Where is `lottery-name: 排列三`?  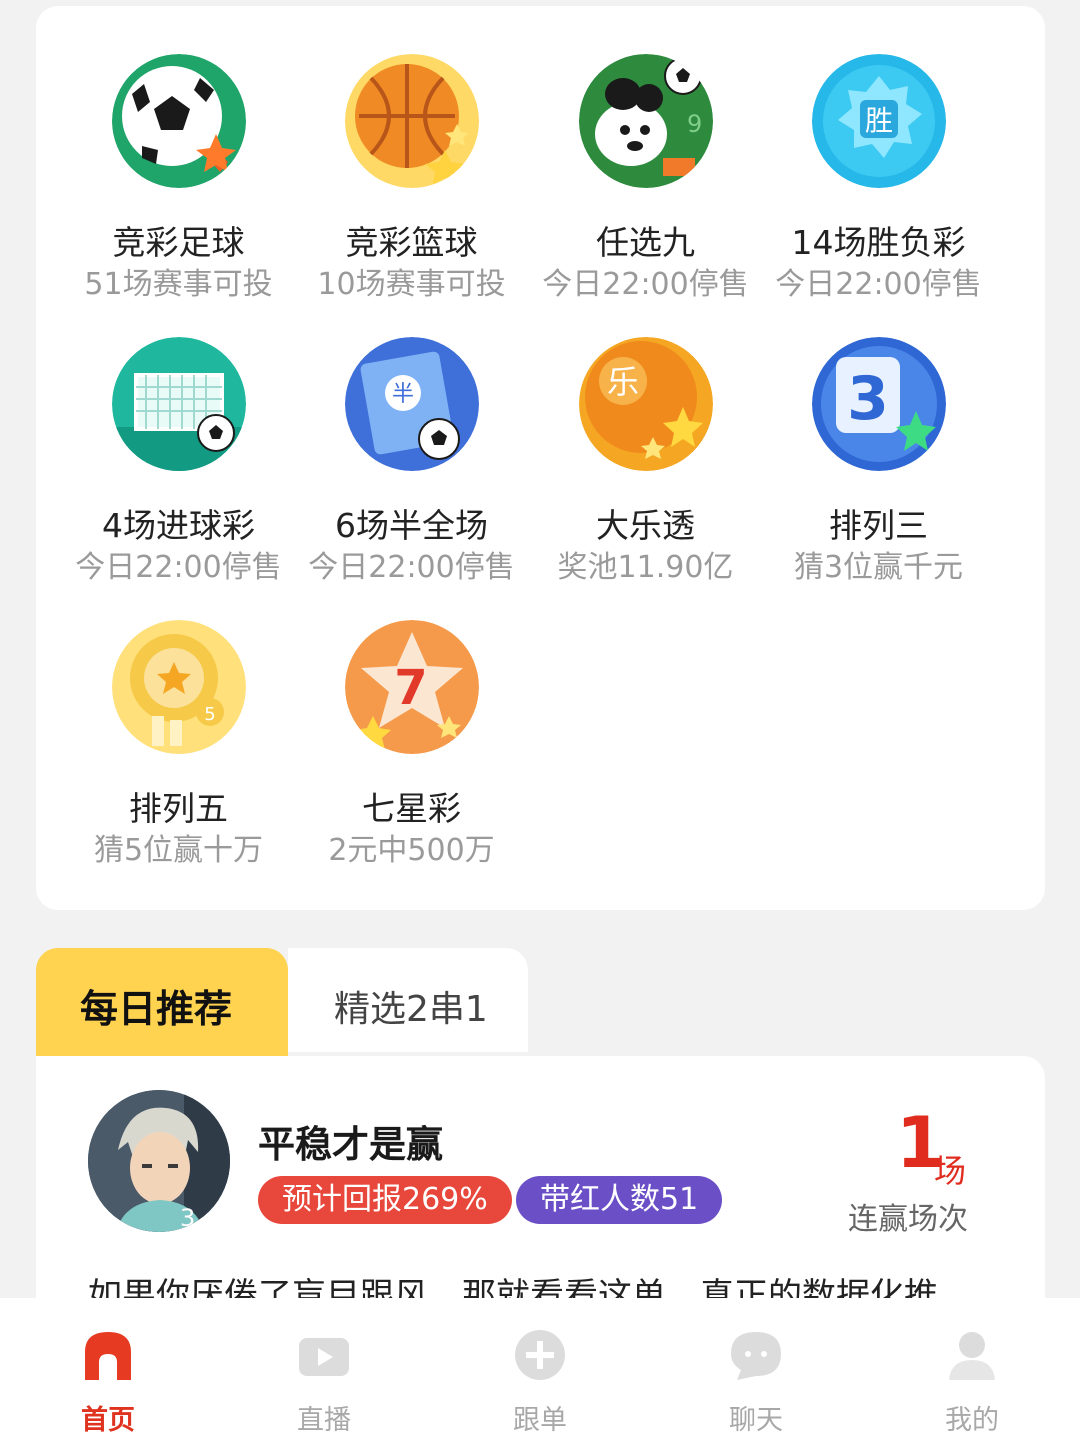 lottery-name: 排列三 is located at coordinates (878, 525).